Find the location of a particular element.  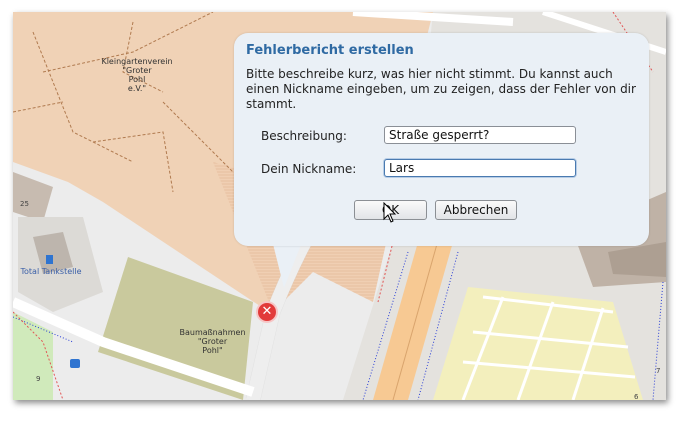

bus-stop-icon is located at coordinates (75, 363).